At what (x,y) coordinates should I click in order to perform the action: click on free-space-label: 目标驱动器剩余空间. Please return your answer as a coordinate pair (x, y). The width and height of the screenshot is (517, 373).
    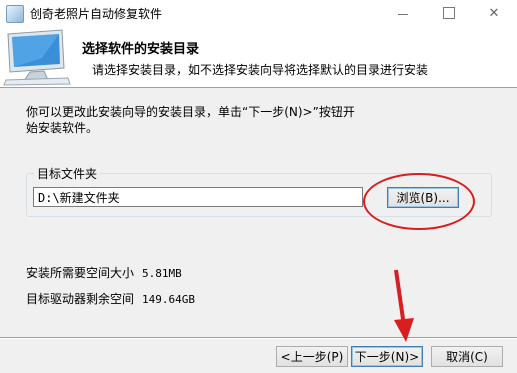
    Looking at the image, I should click on (80, 299).